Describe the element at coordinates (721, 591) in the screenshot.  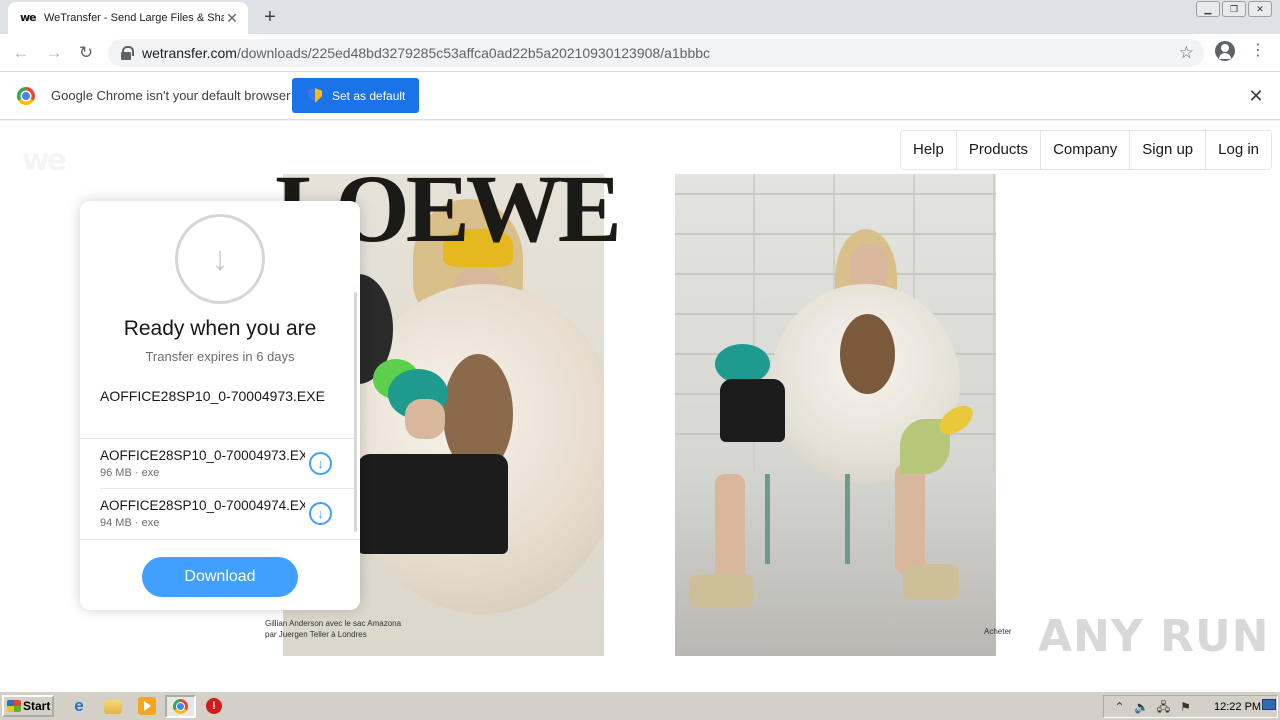
I see `ad-shoe-left` at that location.